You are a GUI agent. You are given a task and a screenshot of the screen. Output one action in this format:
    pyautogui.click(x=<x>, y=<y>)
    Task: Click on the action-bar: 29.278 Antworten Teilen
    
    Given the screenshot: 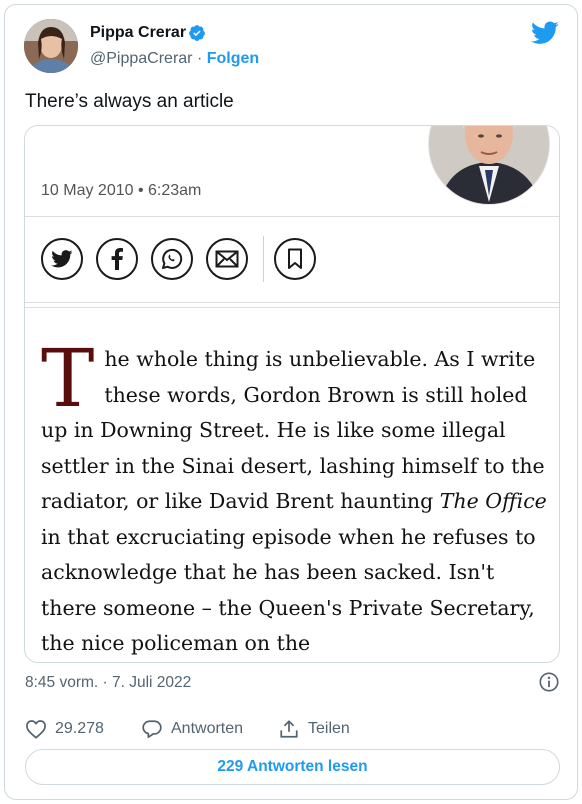 What is the action you would take?
    pyautogui.click(x=291, y=729)
    